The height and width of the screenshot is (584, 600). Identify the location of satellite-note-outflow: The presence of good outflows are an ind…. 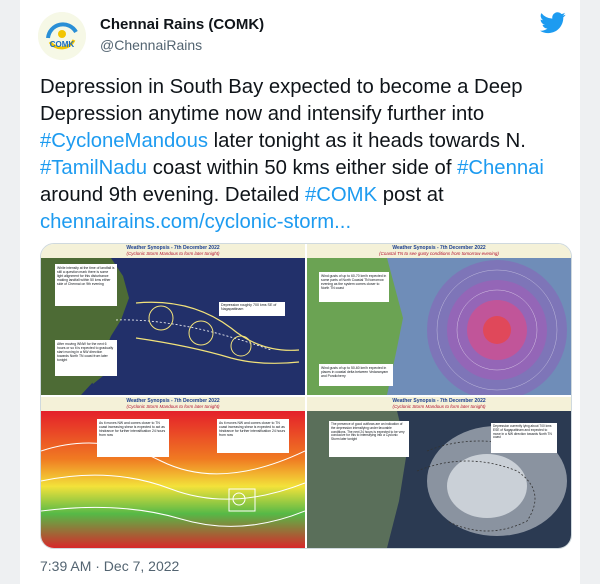
(369, 439).